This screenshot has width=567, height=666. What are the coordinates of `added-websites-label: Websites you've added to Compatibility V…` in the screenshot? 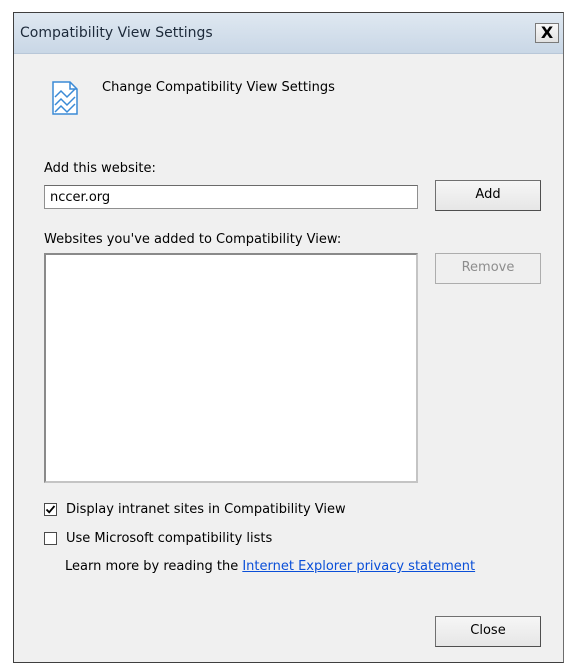 It's located at (193, 239).